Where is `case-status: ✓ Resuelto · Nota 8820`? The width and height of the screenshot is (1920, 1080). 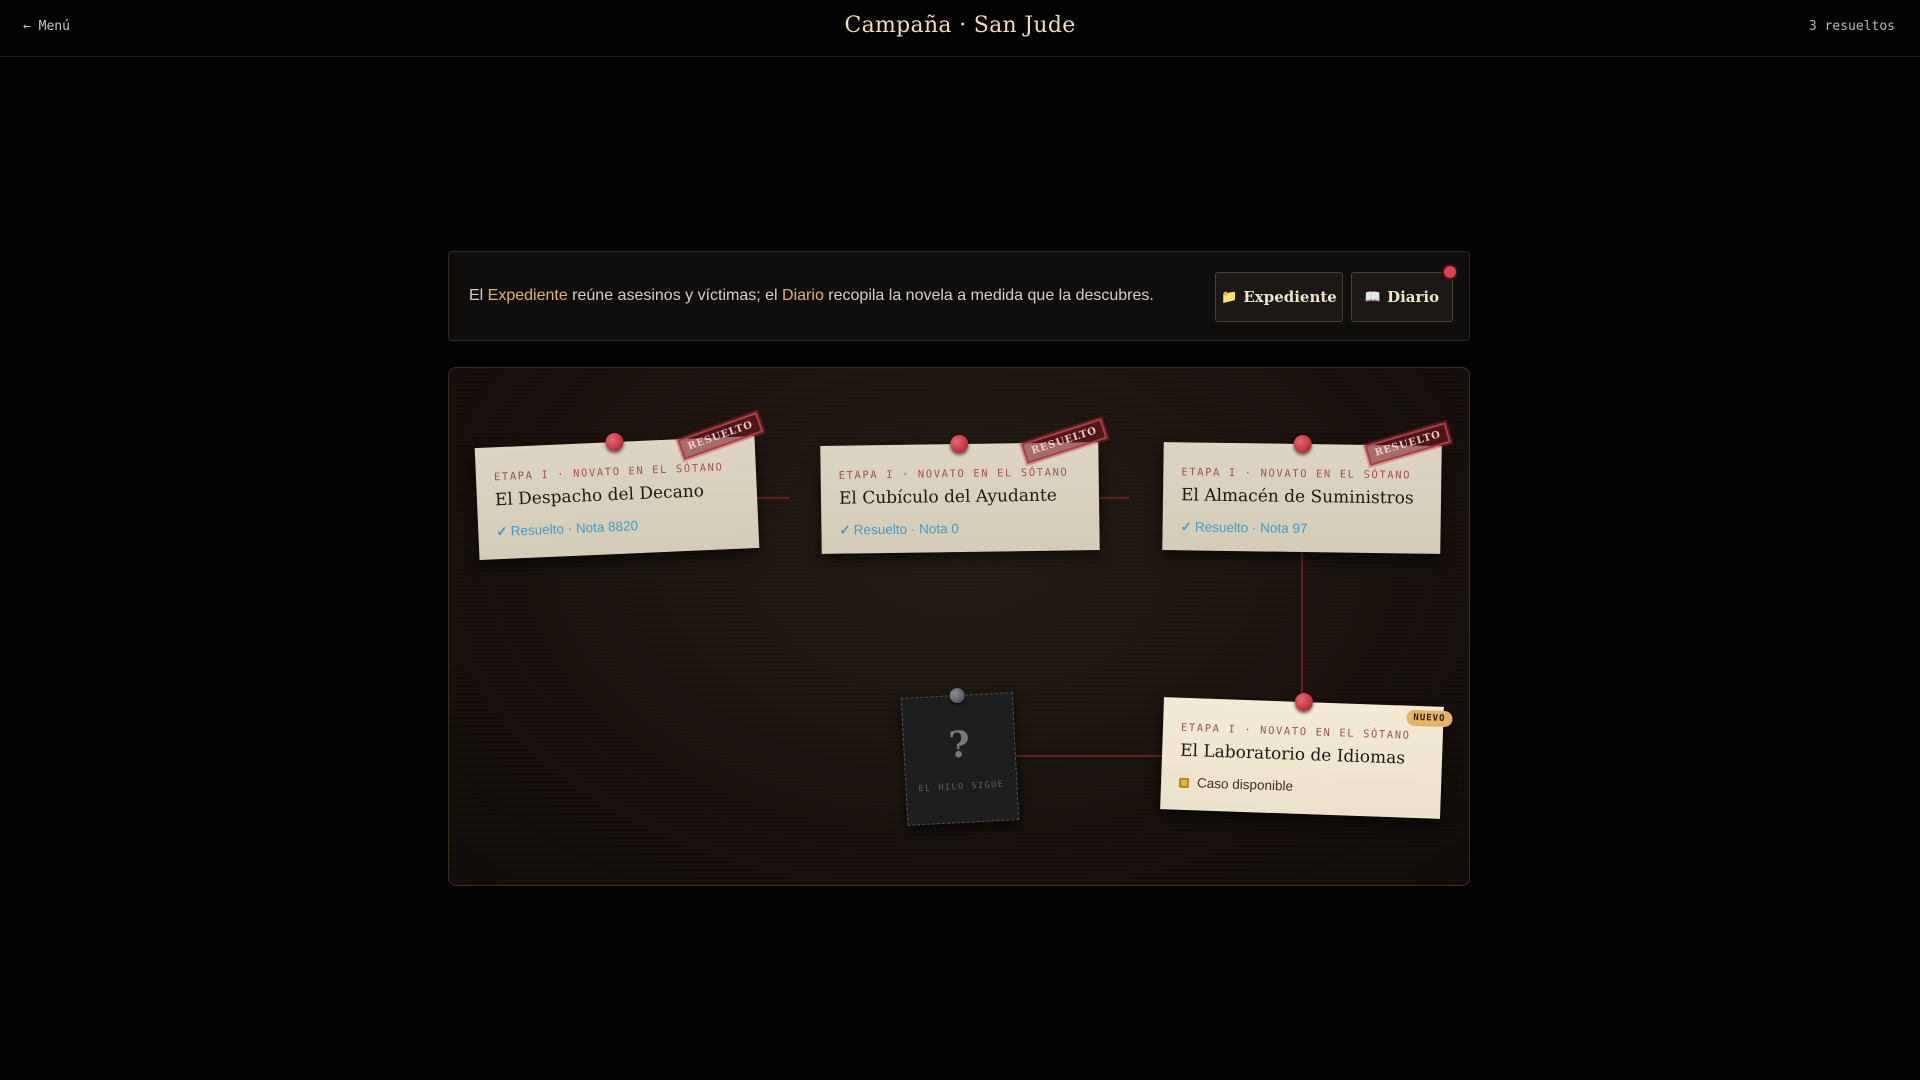 case-status: ✓ Resuelto · Nota 8820 is located at coordinates (567, 529).